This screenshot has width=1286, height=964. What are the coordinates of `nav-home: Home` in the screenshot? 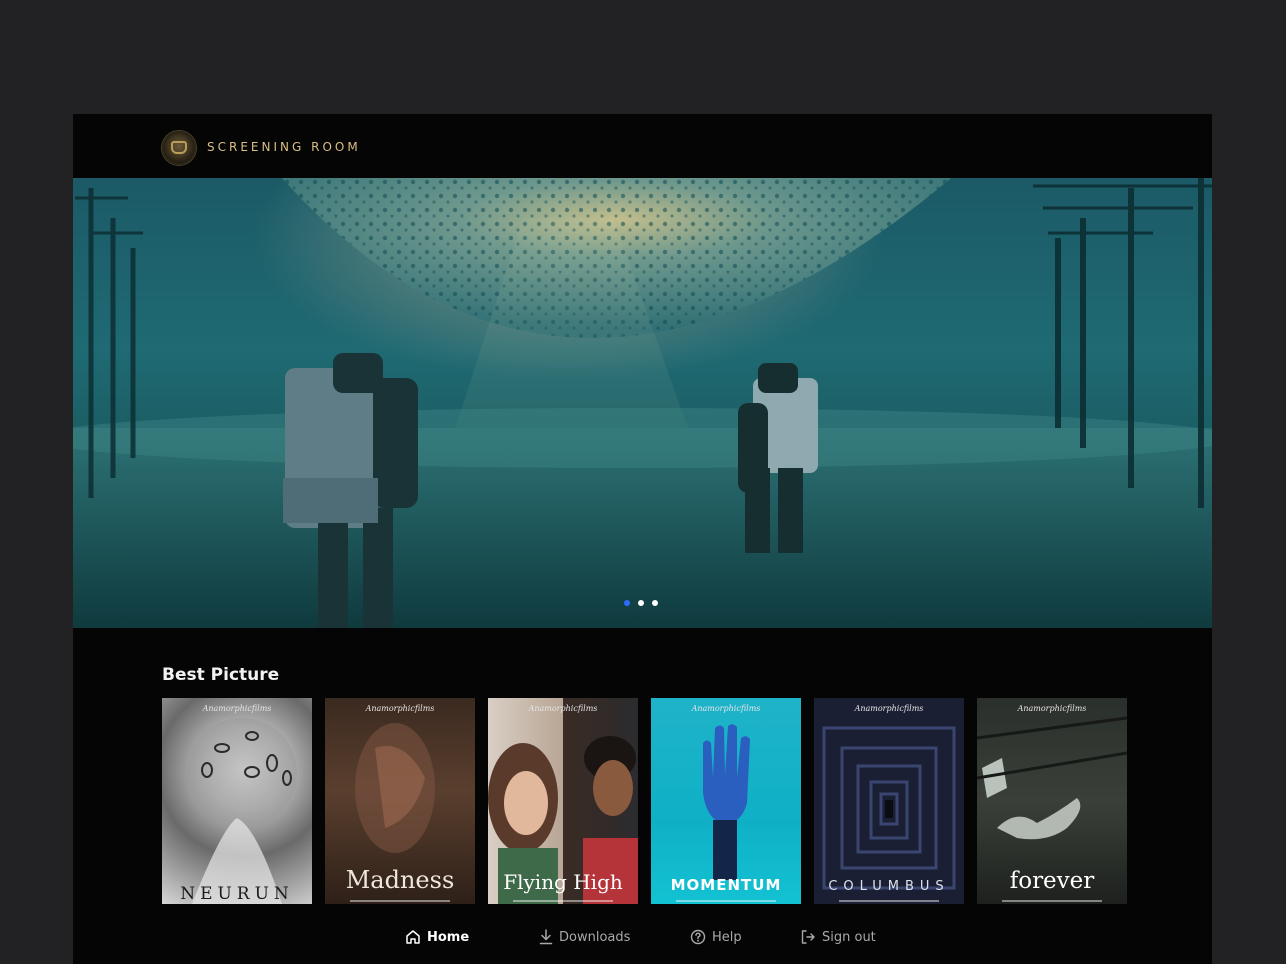 It's located at (437, 937).